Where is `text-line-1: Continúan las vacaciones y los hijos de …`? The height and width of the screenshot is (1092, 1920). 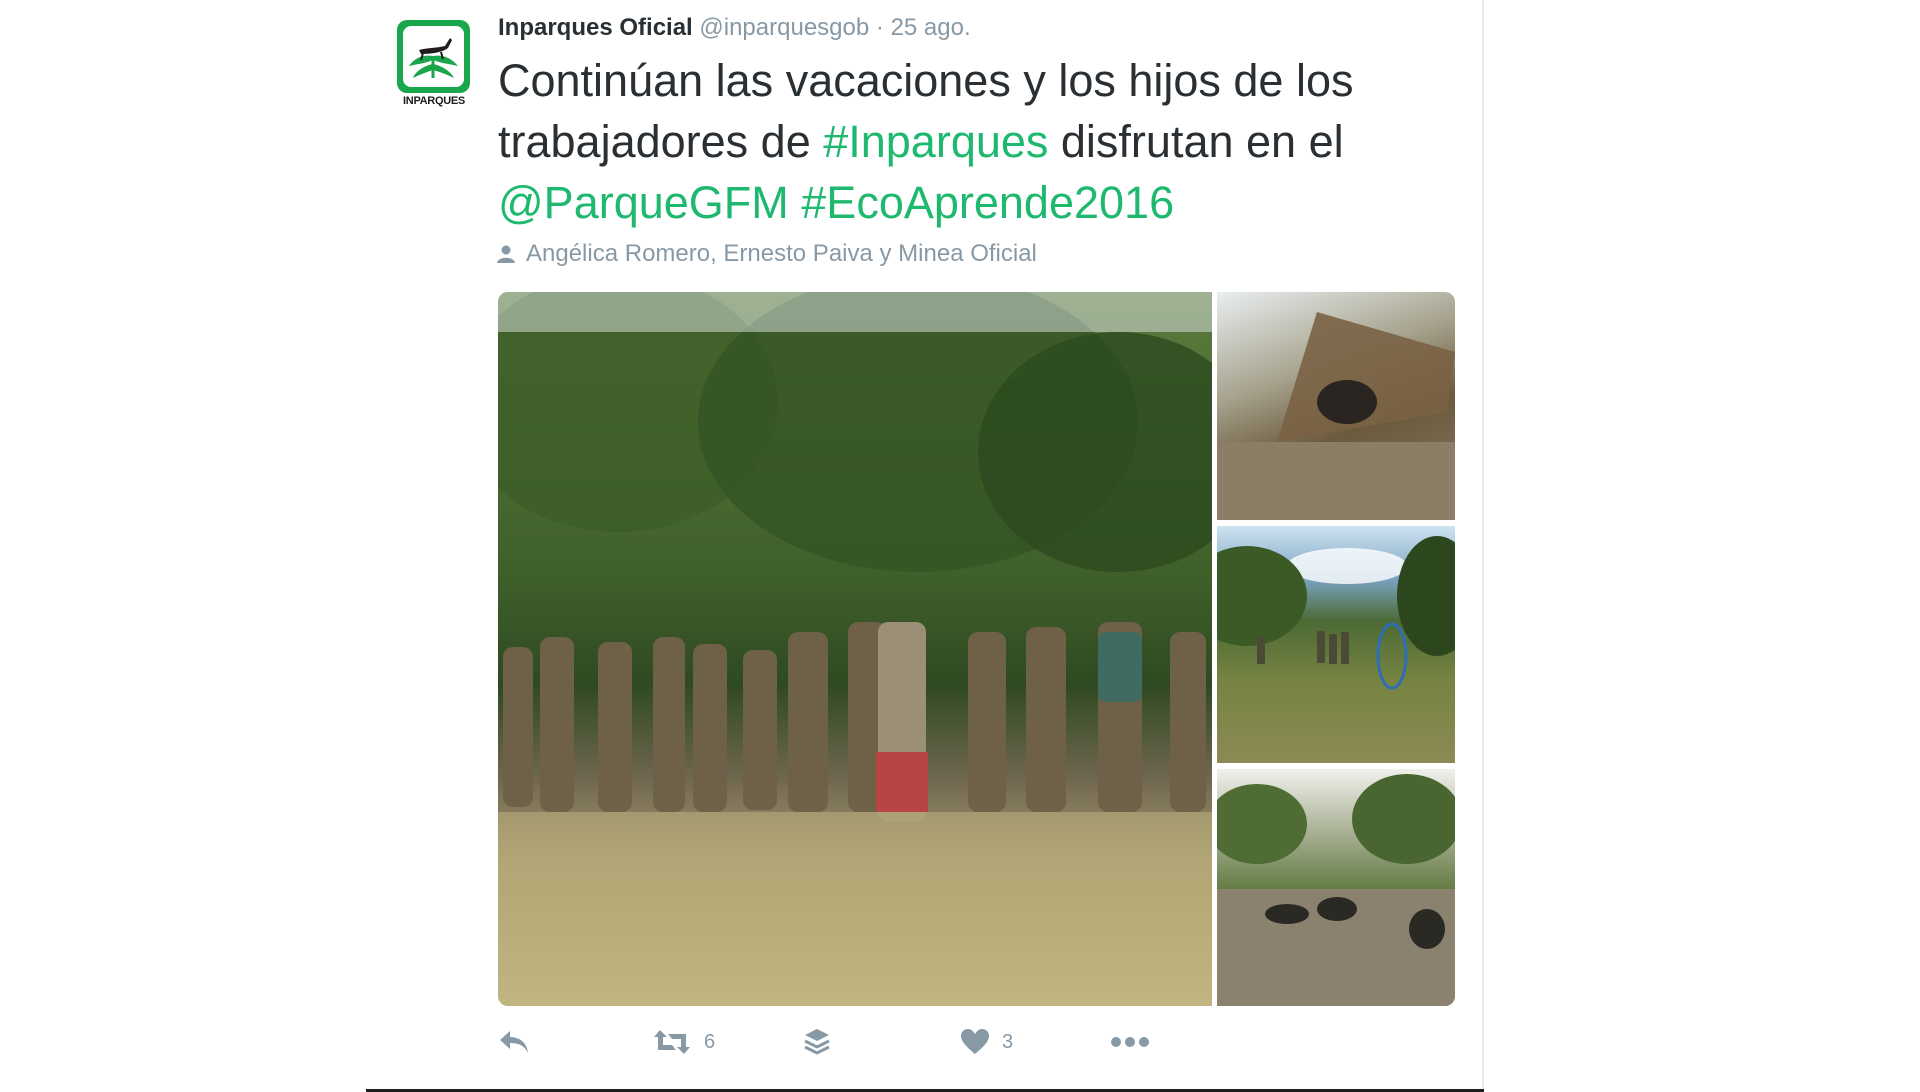 text-line-1: Continúan las vacaciones y los hijos de … is located at coordinates (926, 80).